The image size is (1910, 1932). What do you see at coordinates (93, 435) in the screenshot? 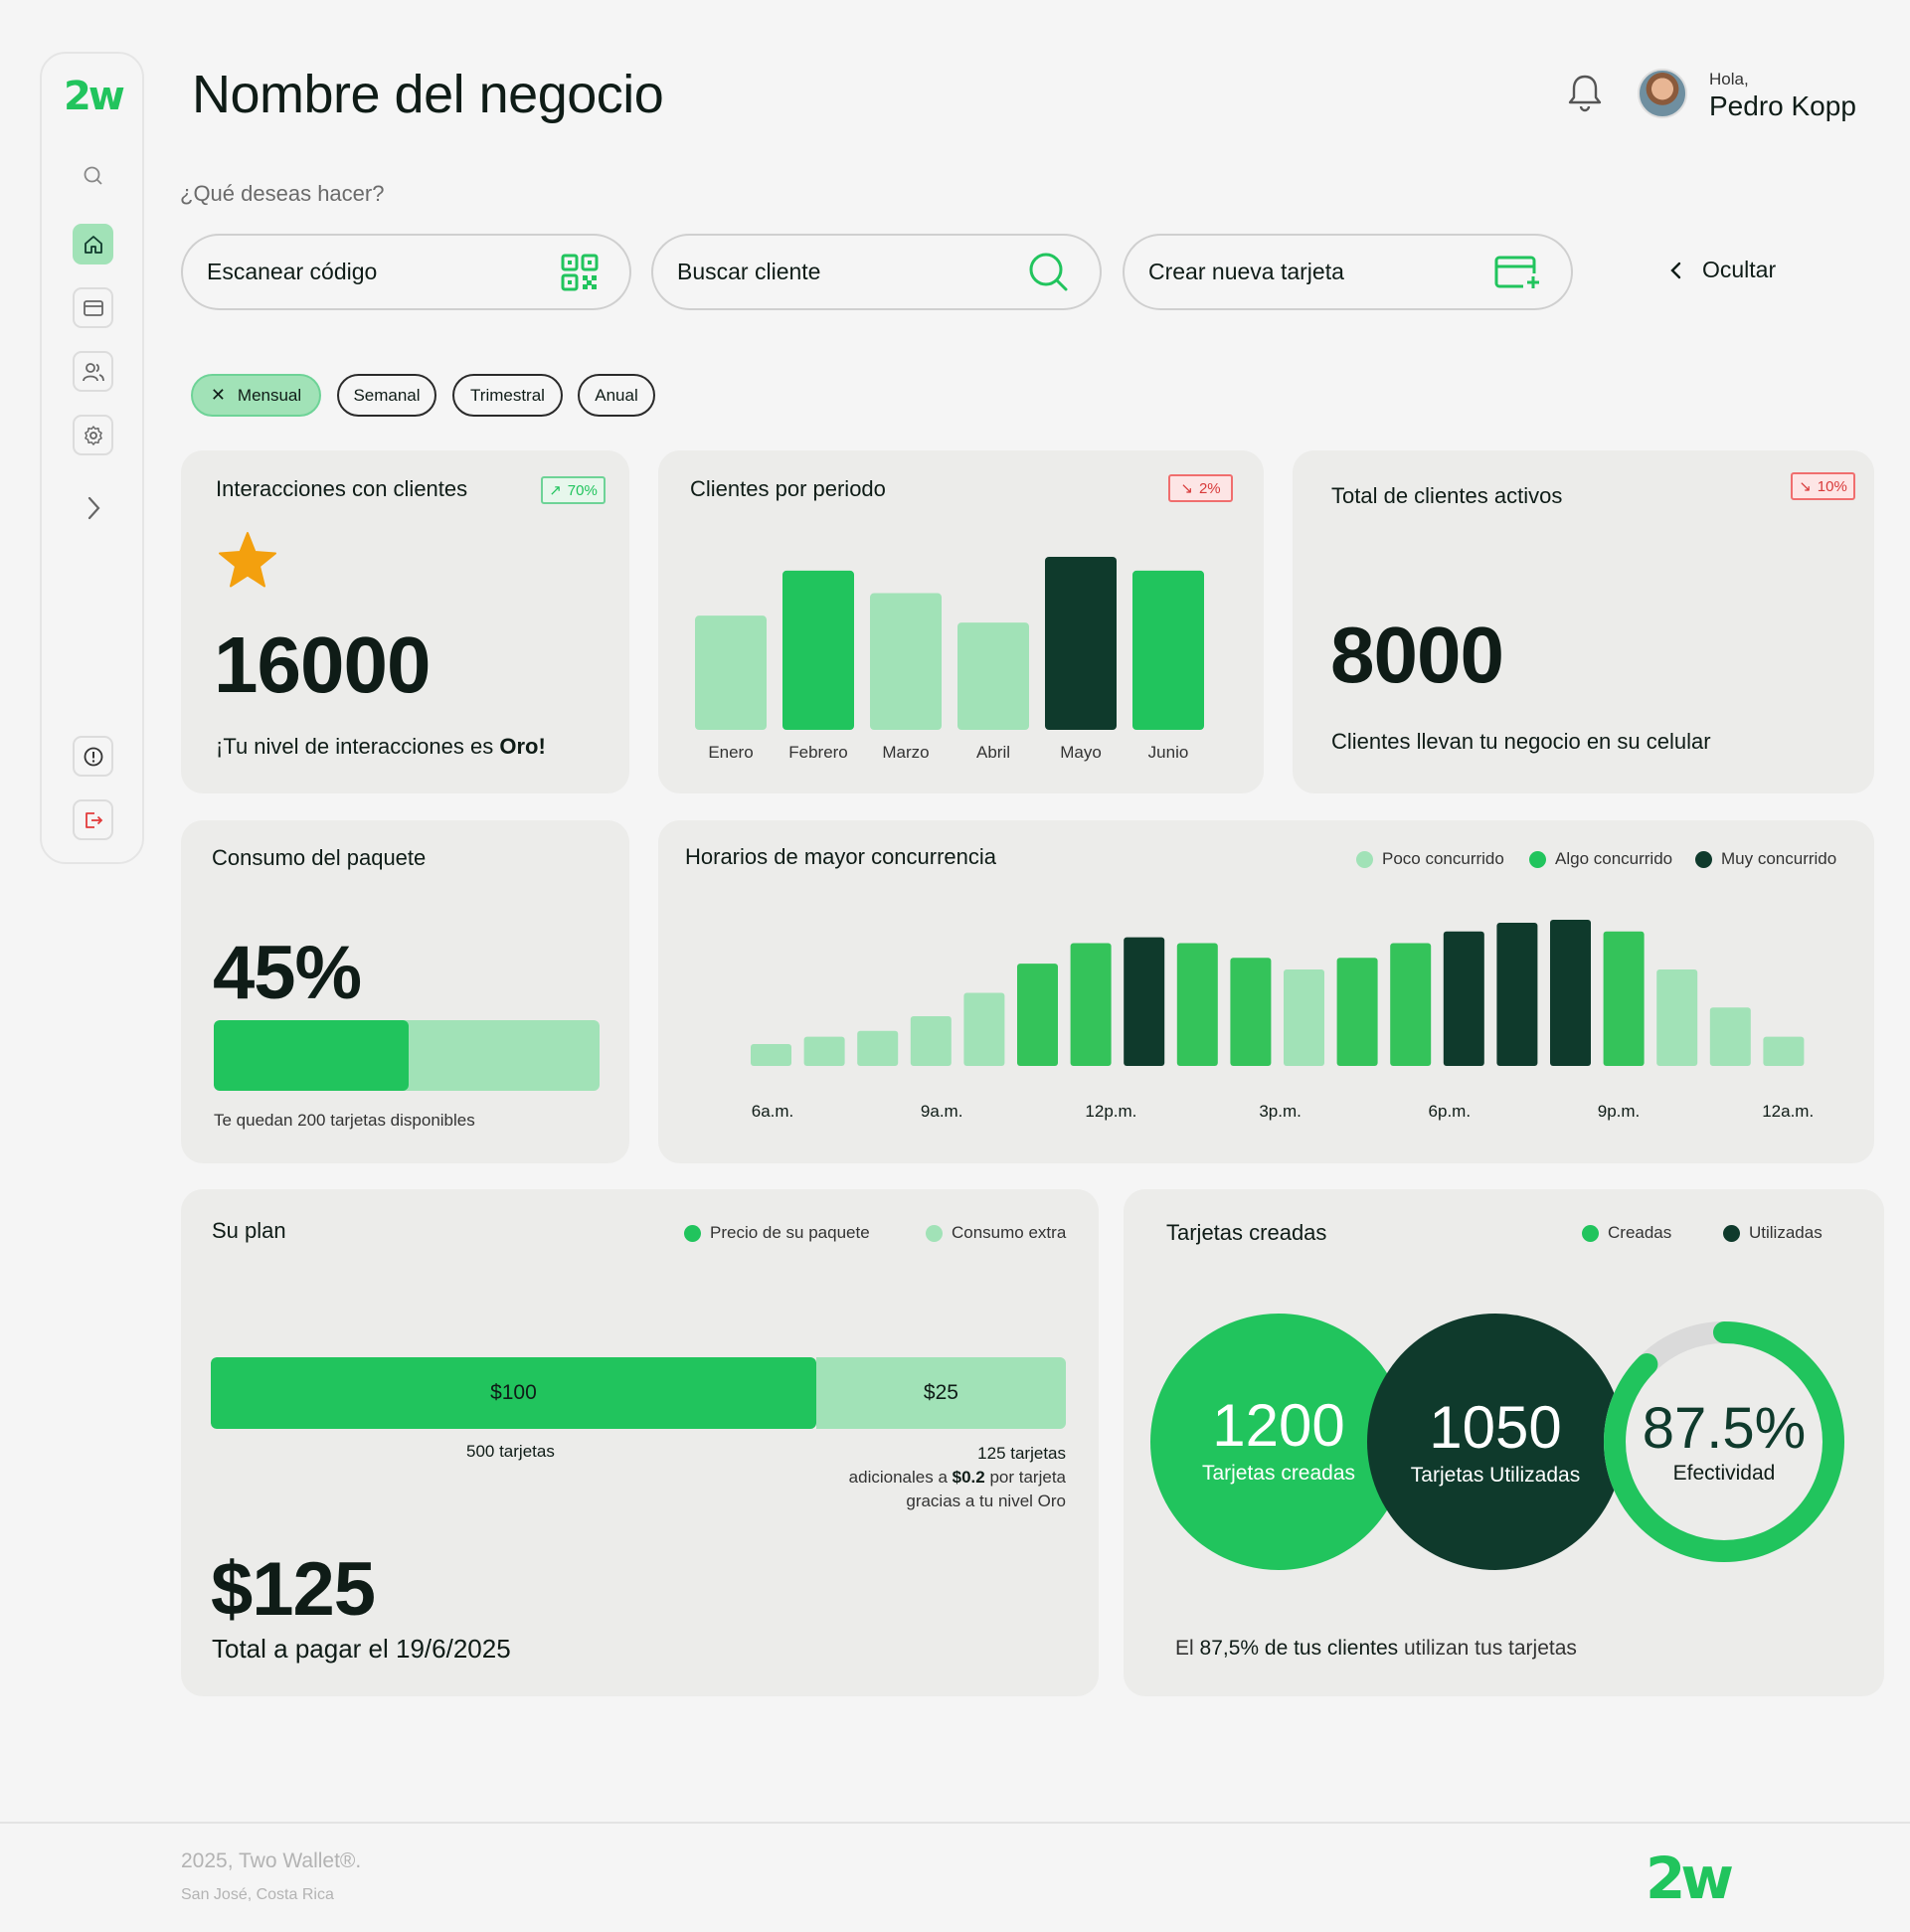
I see `sidebar-item-settings` at bounding box center [93, 435].